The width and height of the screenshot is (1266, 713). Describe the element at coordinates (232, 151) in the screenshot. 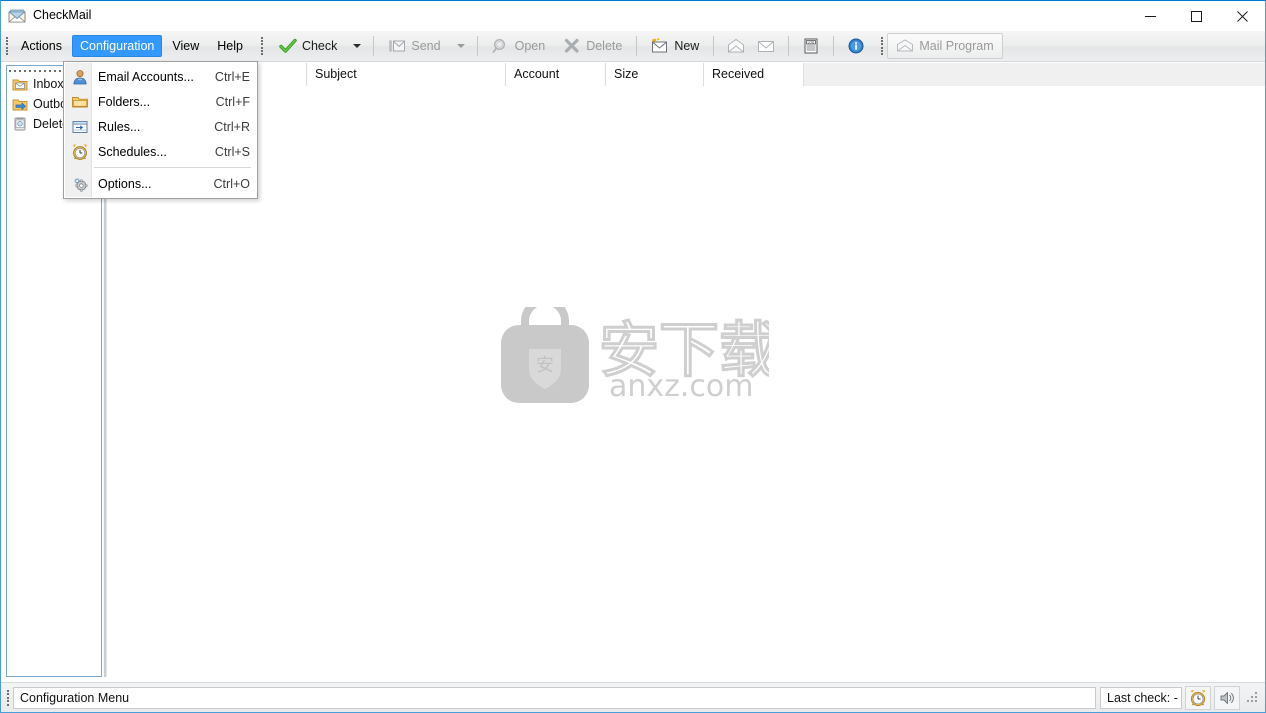

I see `menu-item-accelerator: Ctrl+S` at that location.